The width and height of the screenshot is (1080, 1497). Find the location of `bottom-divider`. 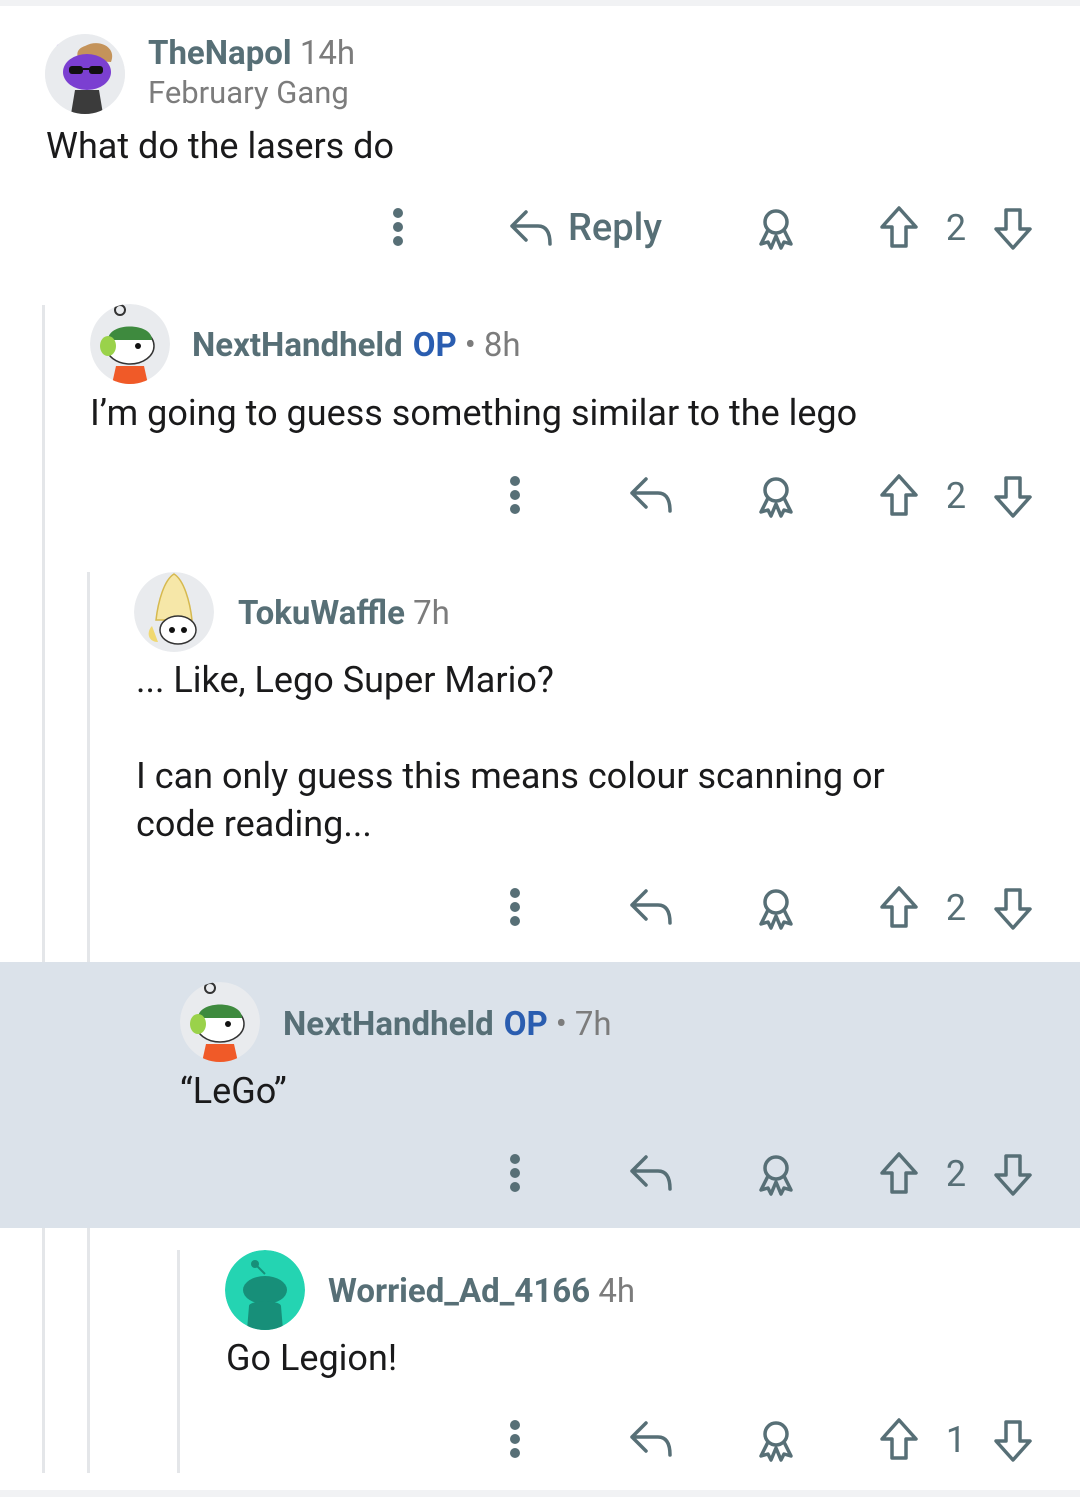

bottom-divider is located at coordinates (540, 1493).